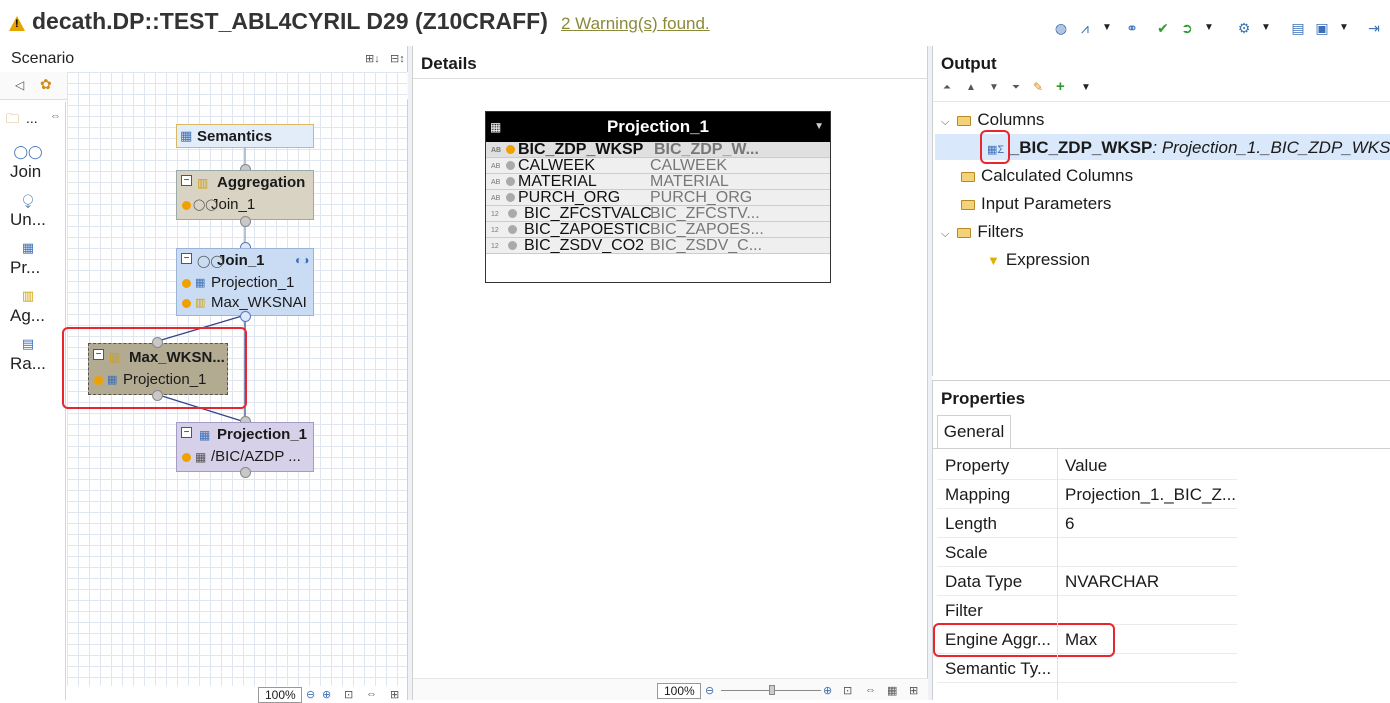 The width and height of the screenshot is (1390, 703). What do you see at coordinates (994, 87) in the screenshot?
I see `move-down-icon: ▼` at bounding box center [994, 87].